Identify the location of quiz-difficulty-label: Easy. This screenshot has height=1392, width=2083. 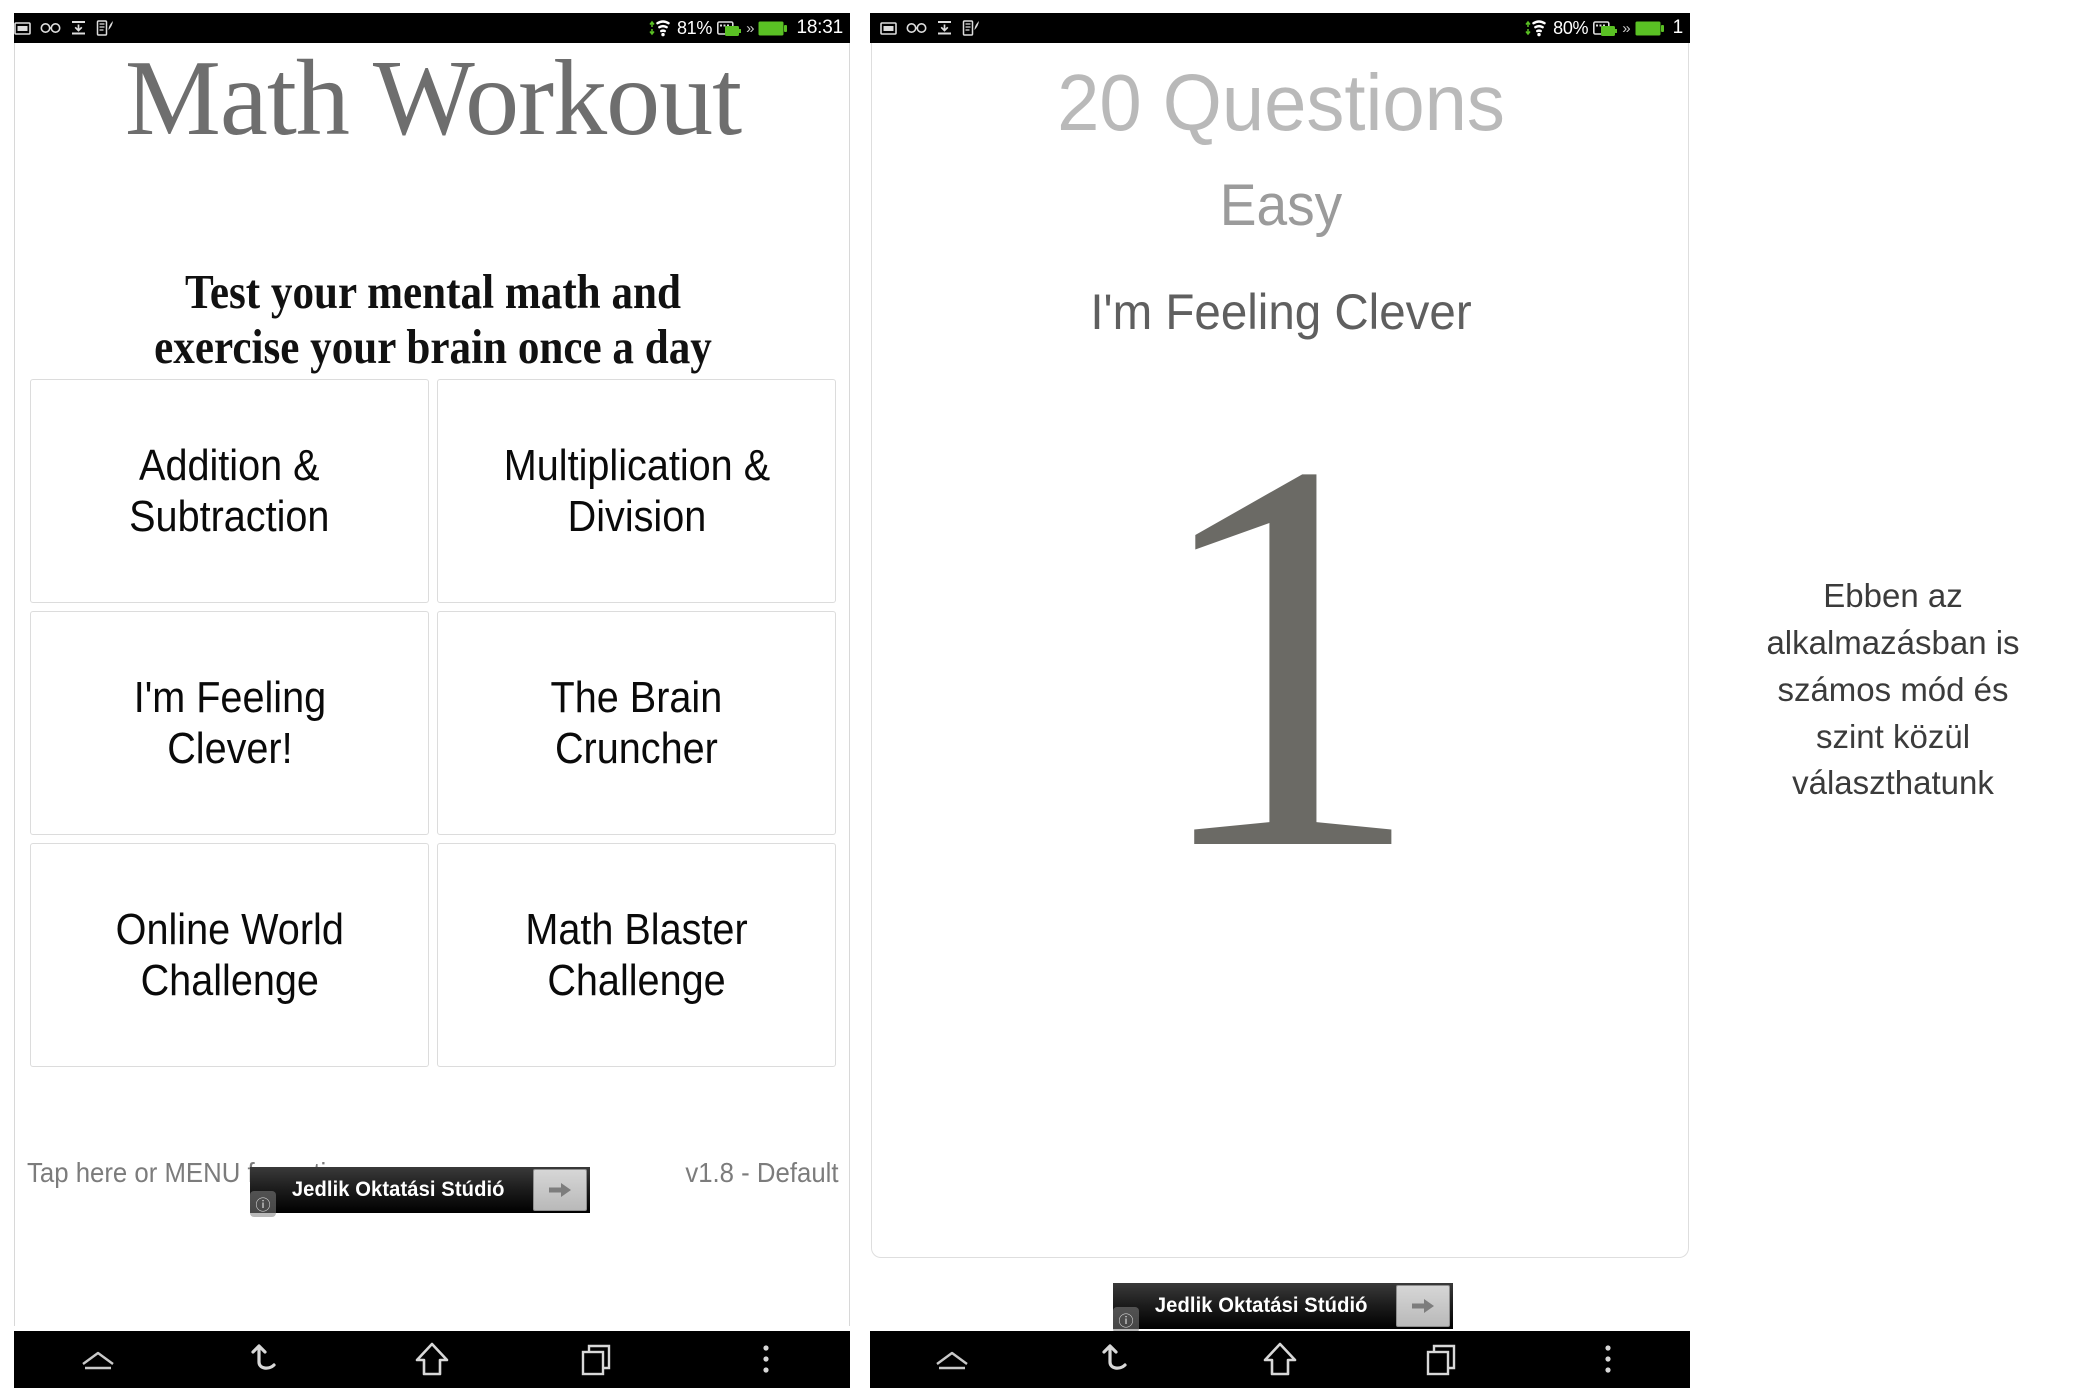
(1281, 205).